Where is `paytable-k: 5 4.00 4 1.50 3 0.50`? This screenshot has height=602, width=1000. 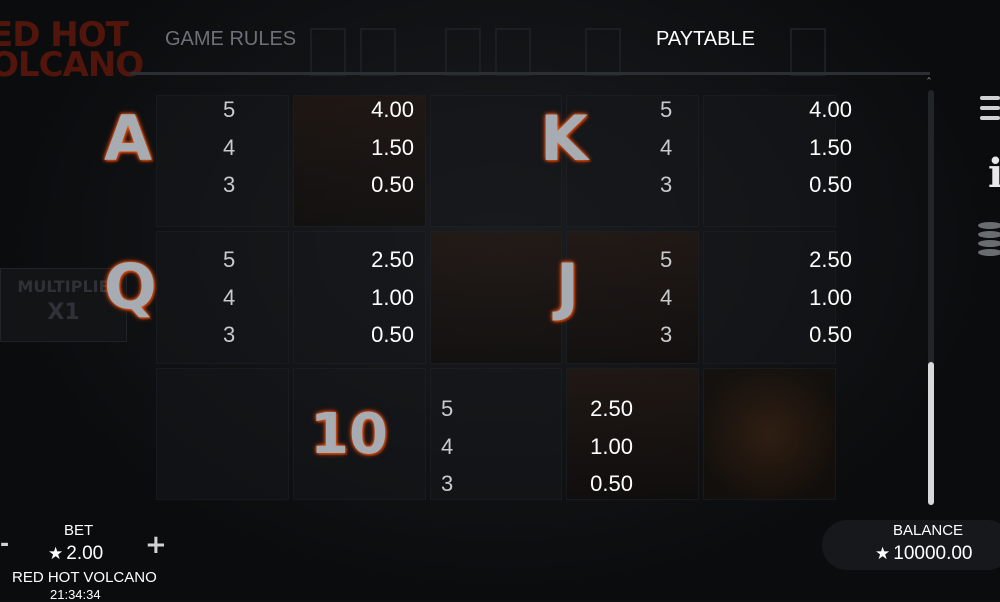 paytable-k: 5 4.00 4 1.50 3 0.50 is located at coordinates (756, 147).